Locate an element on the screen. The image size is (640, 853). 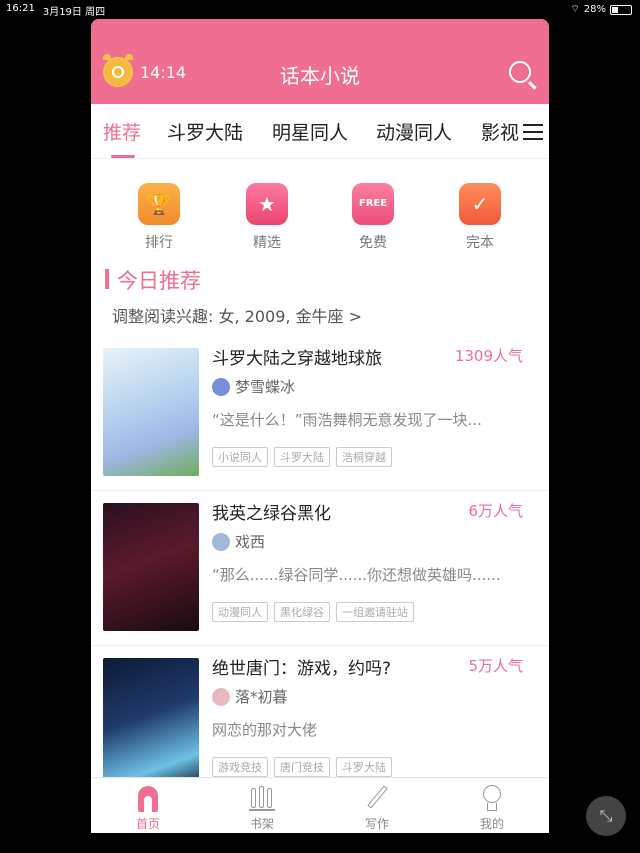
book-tags: 小说同人 斗罗大陆 浩桐穿越 is located at coordinates (302, 457).